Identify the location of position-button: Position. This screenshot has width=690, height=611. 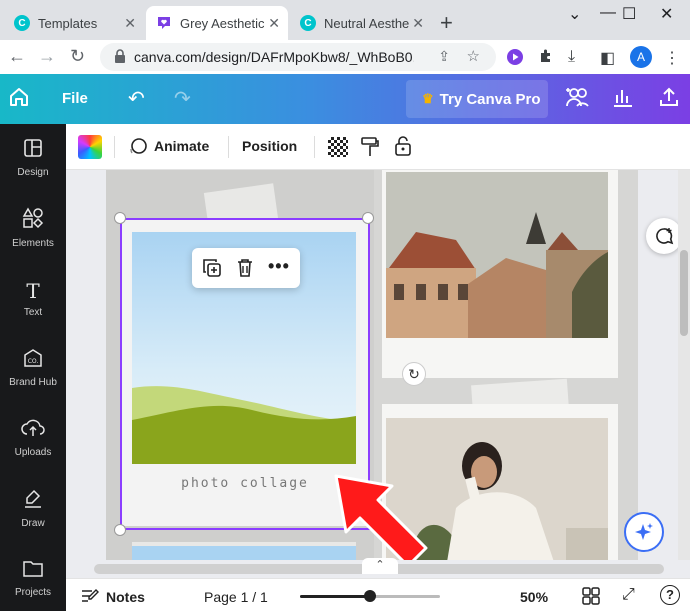
(269, 146).